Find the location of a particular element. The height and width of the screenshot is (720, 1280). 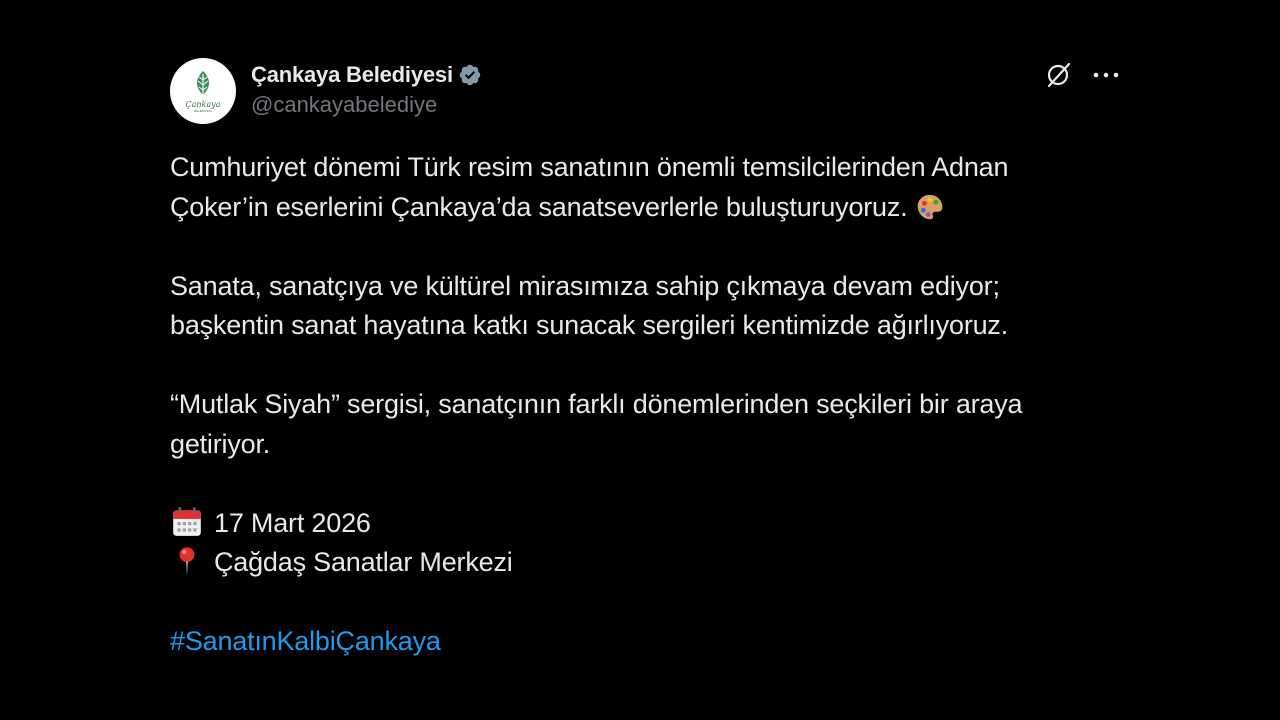

text-line: getiriyor. is located at coordinates (220, 443).